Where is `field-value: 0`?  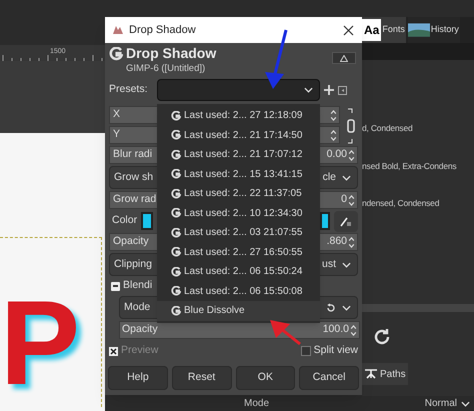 field-value: 0 is located at coordinates (344, 200).